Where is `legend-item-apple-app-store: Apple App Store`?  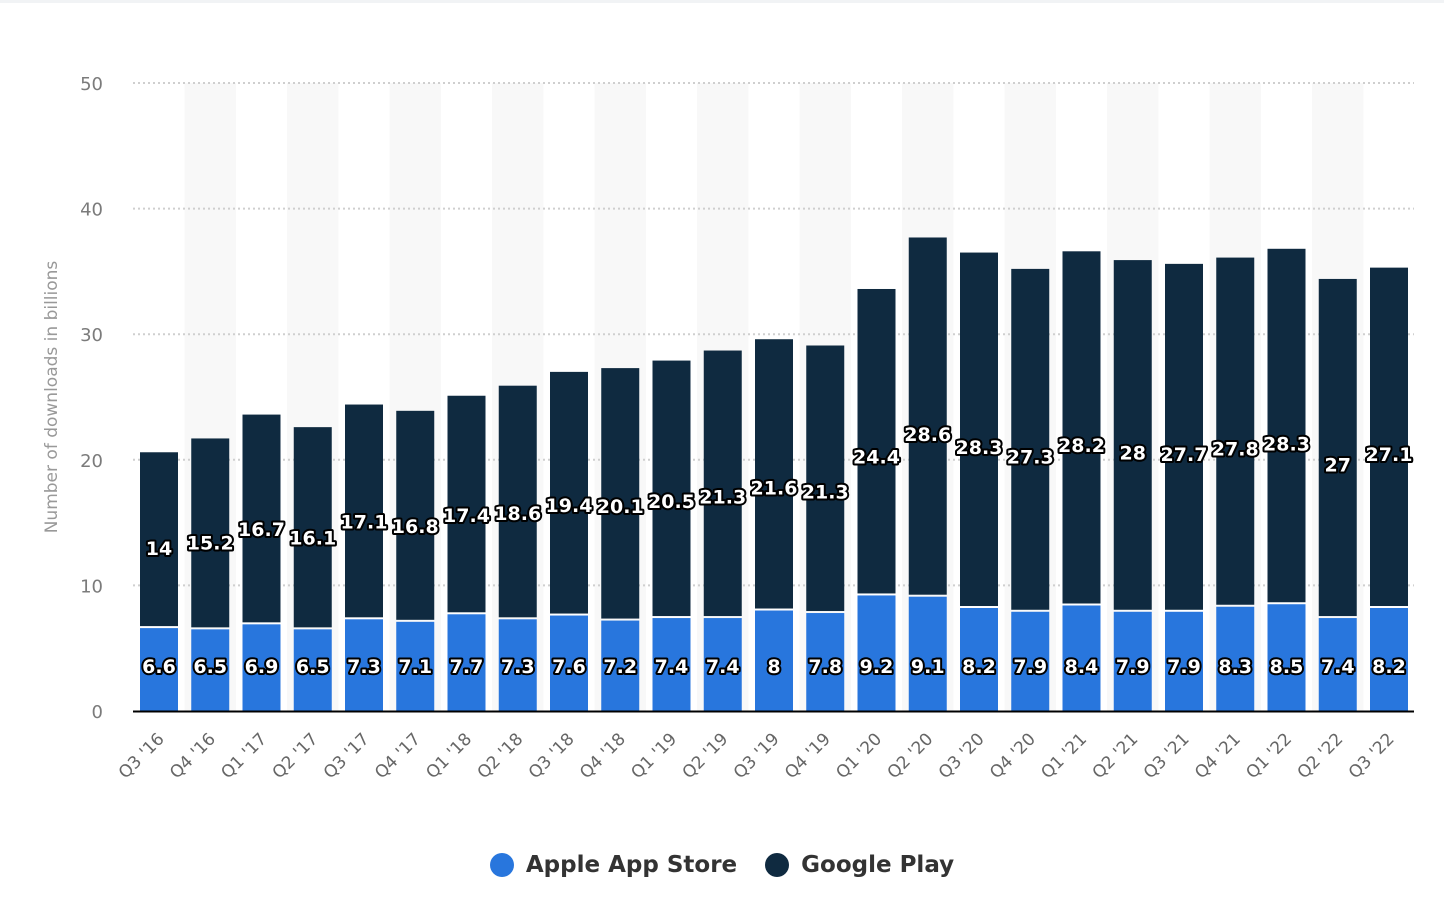 legend-item-apple-app-store: Apple App Store is located at coordinates (613, 865).